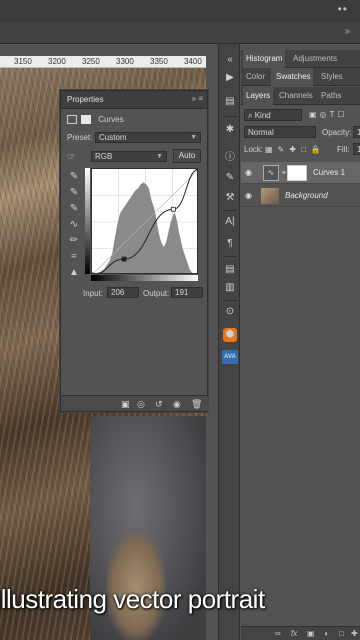  I want to click on ruler-tick-label: 3300, so click(125, 61).